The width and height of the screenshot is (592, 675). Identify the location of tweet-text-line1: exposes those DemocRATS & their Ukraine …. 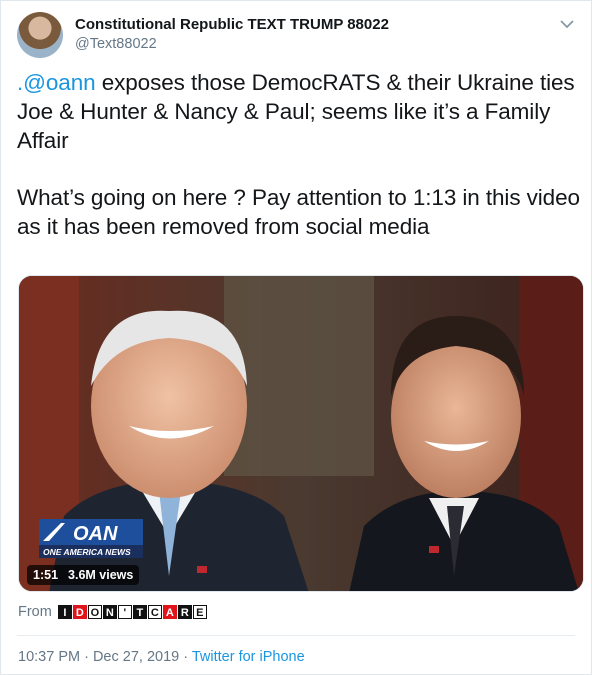
(296, 111).